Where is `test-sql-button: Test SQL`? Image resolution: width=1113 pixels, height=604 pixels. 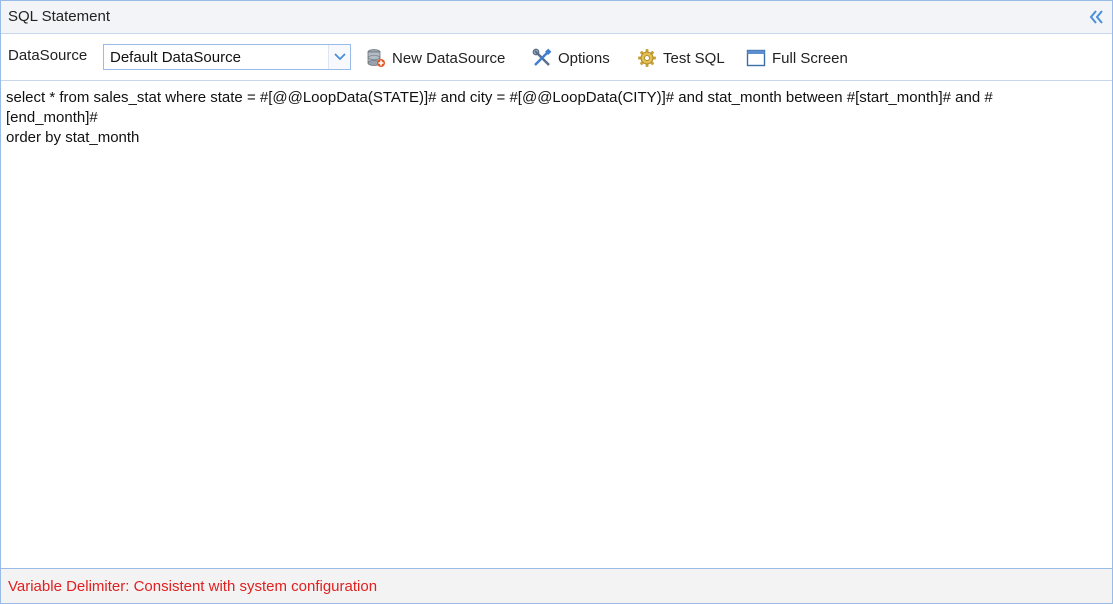 test-sql-button: Test SQL is located at coordinates (681, 58).